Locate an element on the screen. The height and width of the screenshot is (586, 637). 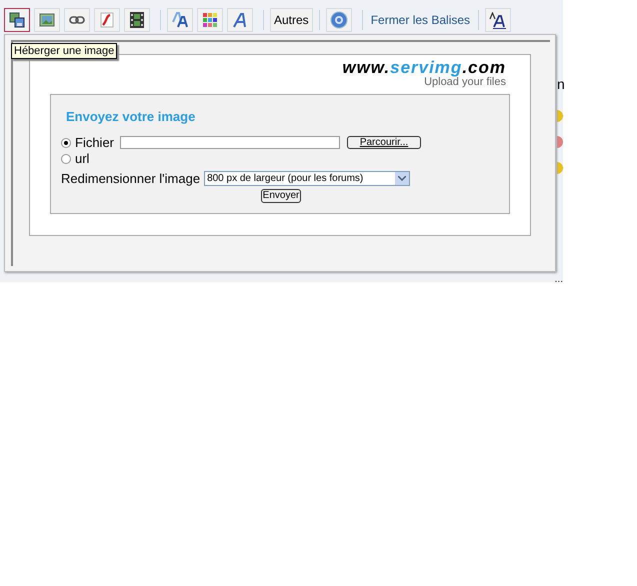
italic-font-icon is located at coordinates (240, 20).